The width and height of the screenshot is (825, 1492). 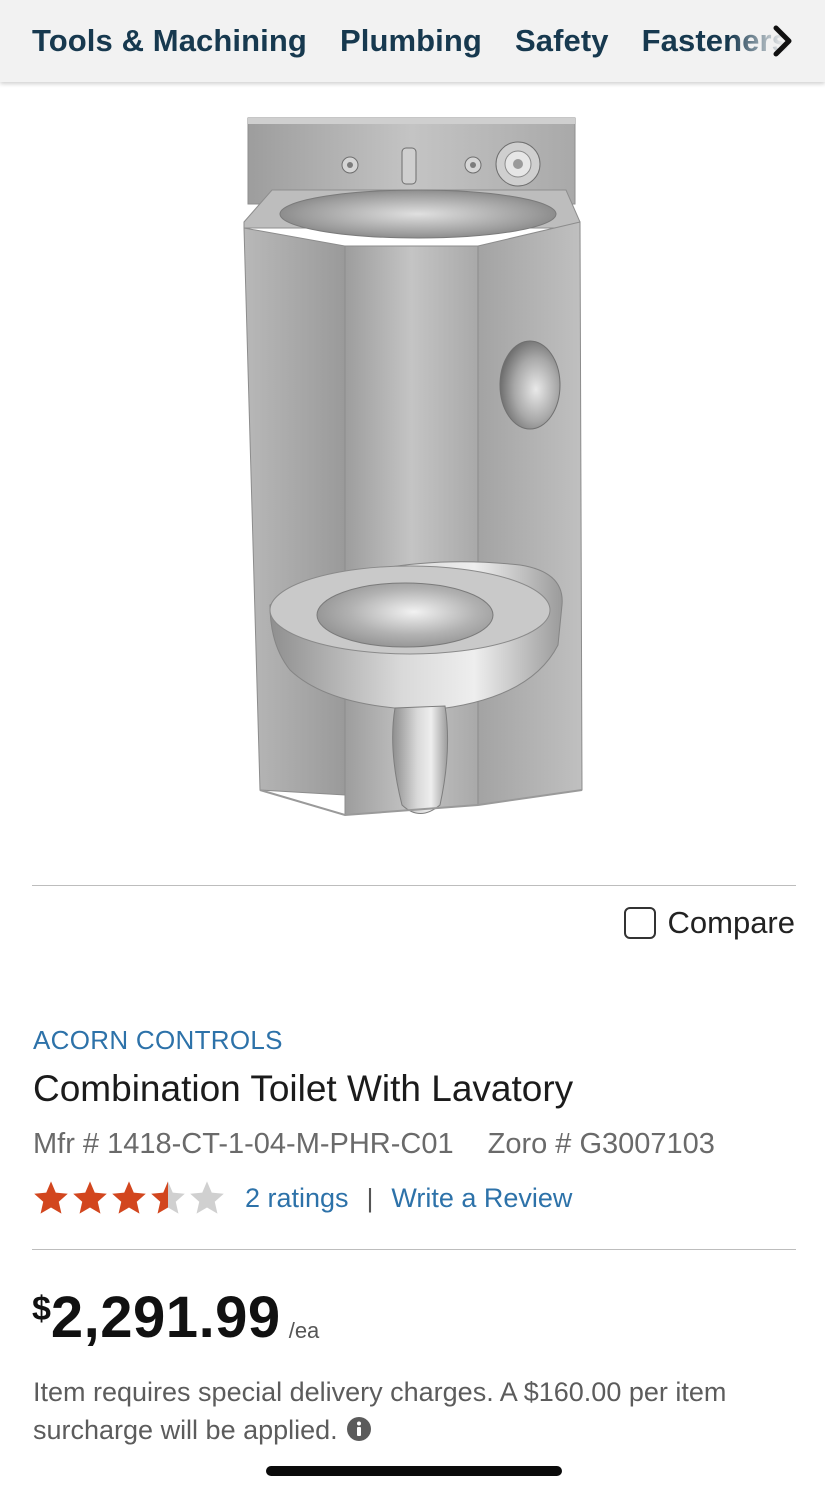 I want to click on divider-top, so click(x=414, y=885).